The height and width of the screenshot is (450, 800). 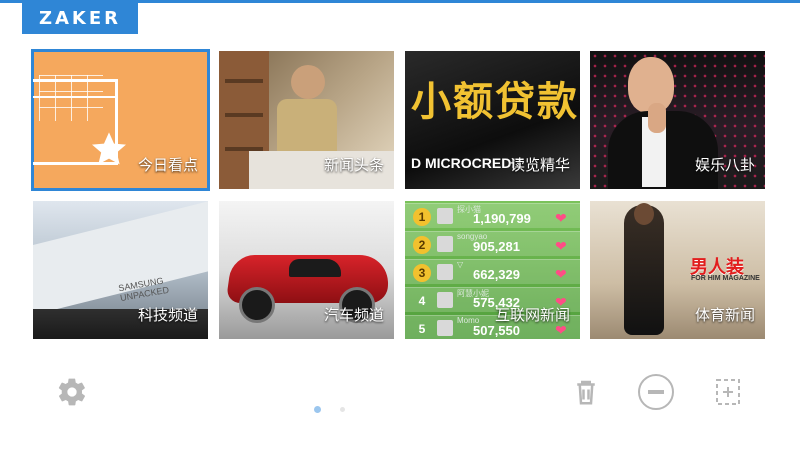 What do you see at coordinates (532, 315) in the screenshot?
I see `tile-label: 互联网新闻` at bounding box center [532, 315].